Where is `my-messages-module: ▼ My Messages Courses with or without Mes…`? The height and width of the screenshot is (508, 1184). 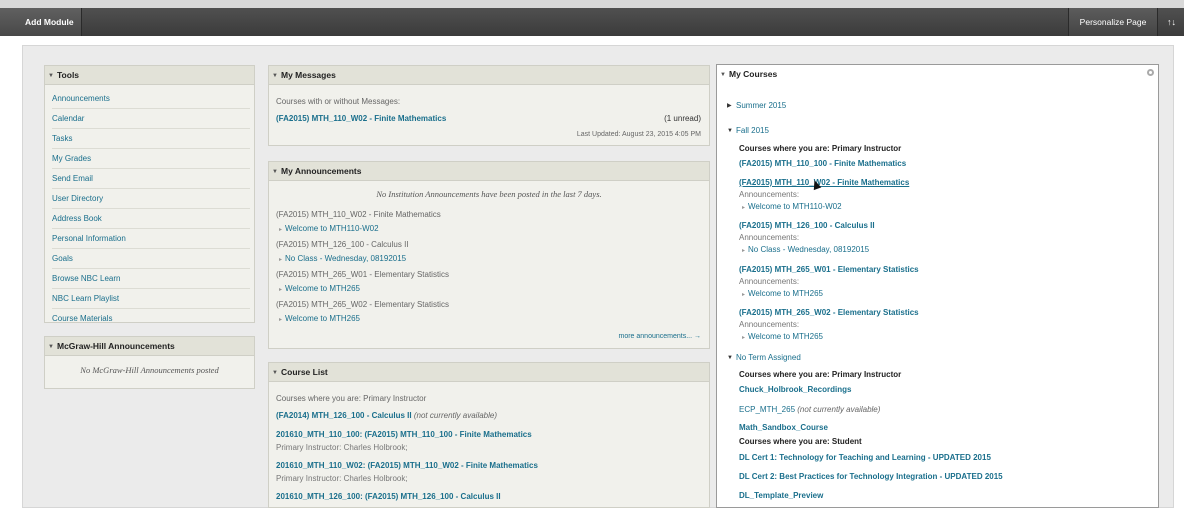
my-messages-module: ▼ My Messages Courses with or without Mes… is located at coordinates (489, 105).